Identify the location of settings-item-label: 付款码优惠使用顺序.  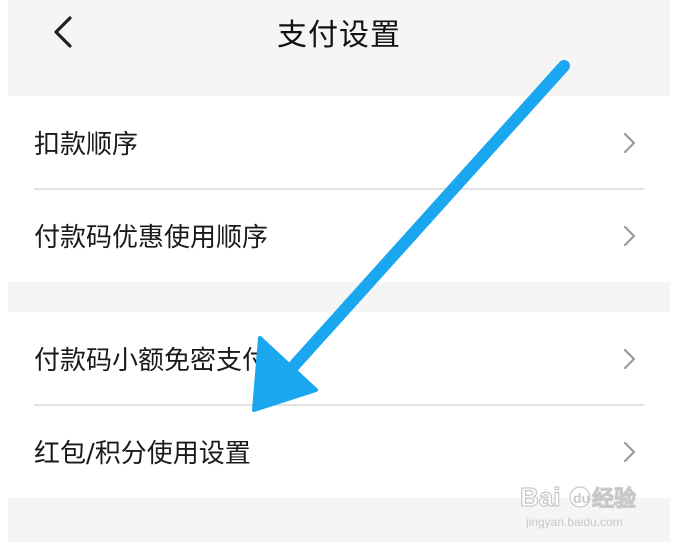
(151, 238).